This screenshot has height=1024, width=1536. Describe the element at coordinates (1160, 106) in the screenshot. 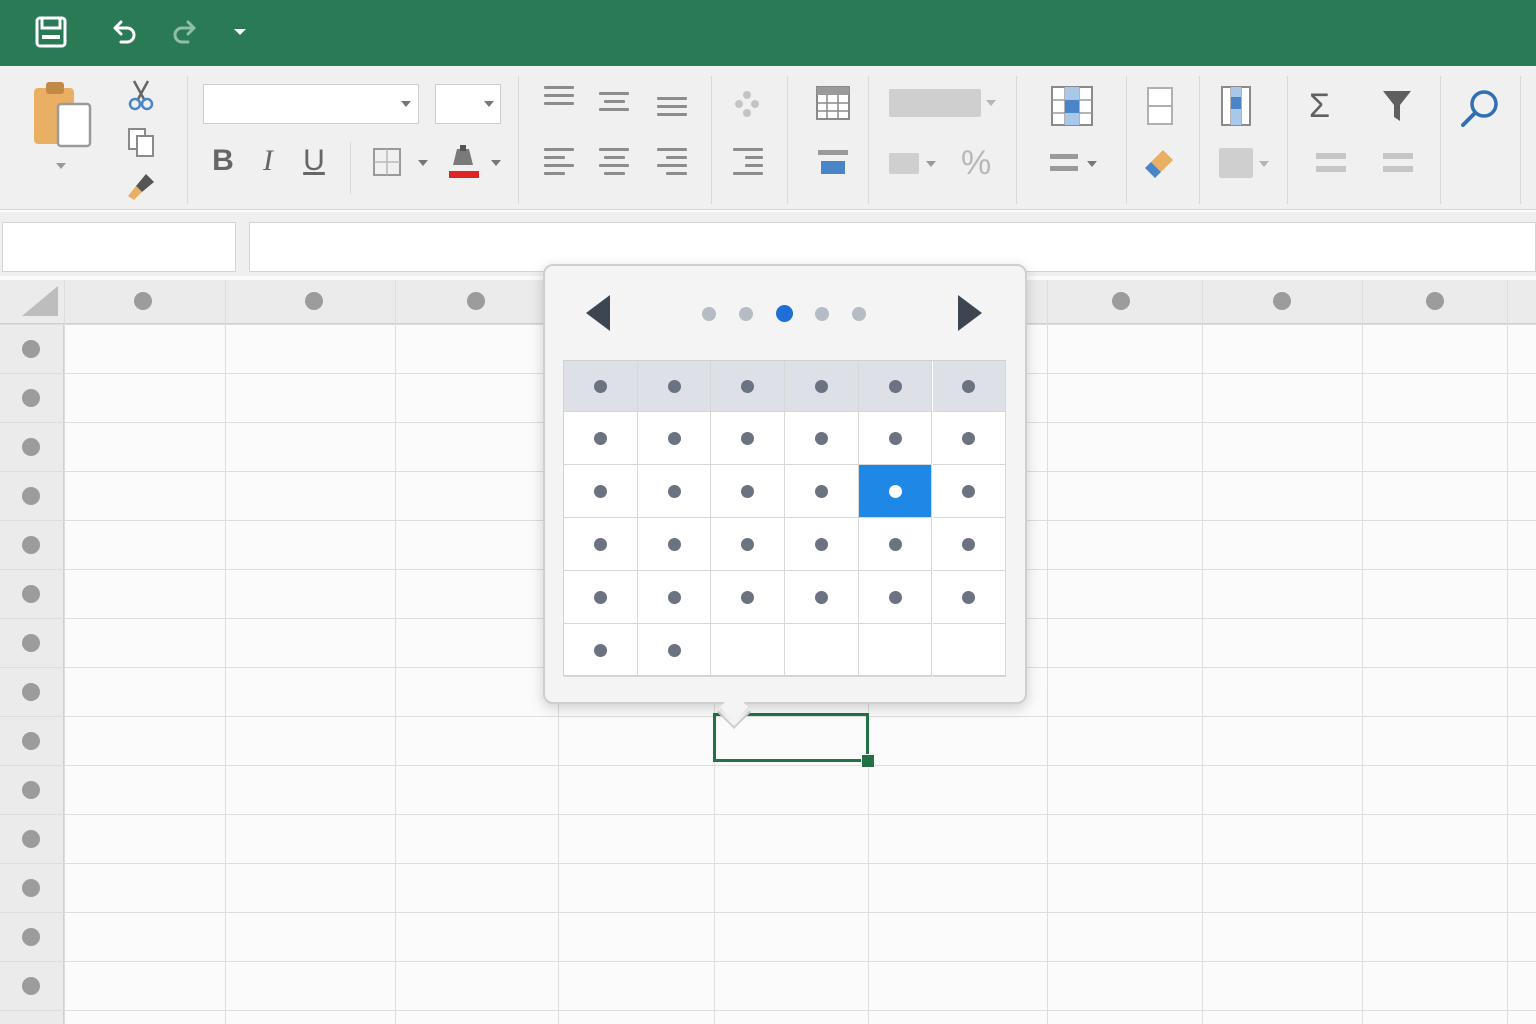

I see `insert-cells-icon` at that location.